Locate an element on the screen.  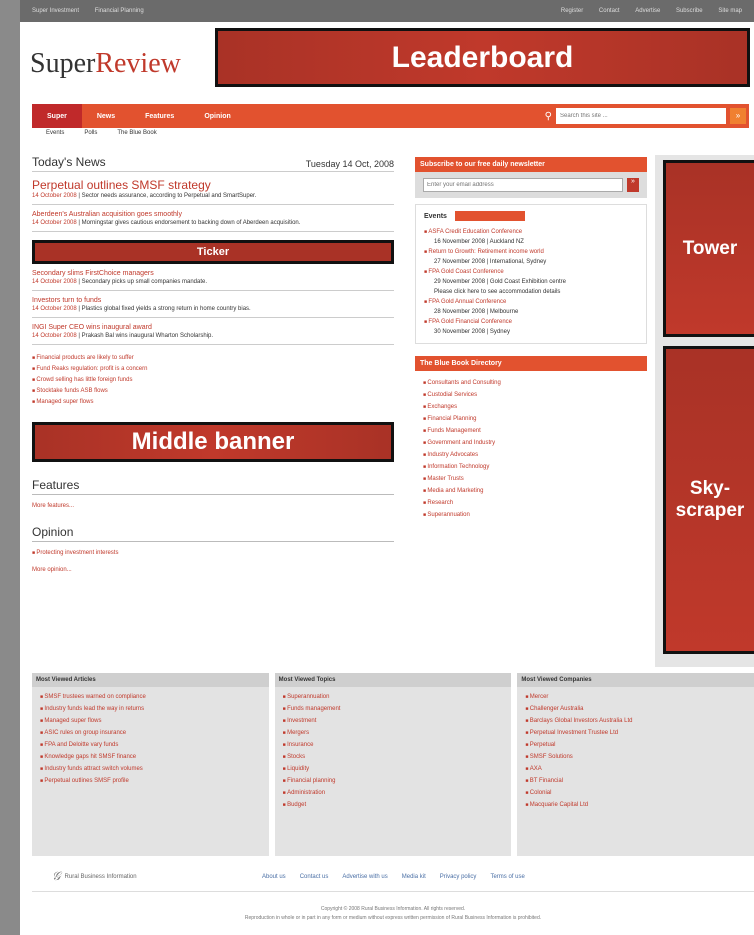
list-item: FPA and Deloitte vary funds is located at coordinates (150, 745).